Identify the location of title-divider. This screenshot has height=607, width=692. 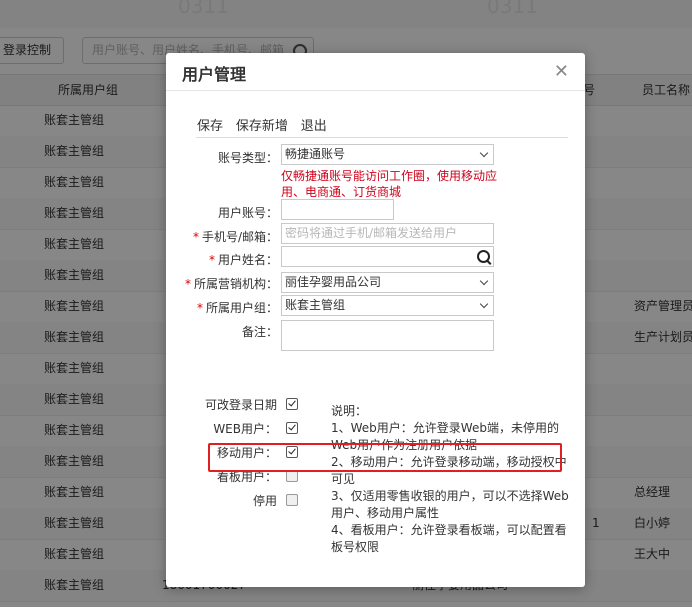
(375, 90).